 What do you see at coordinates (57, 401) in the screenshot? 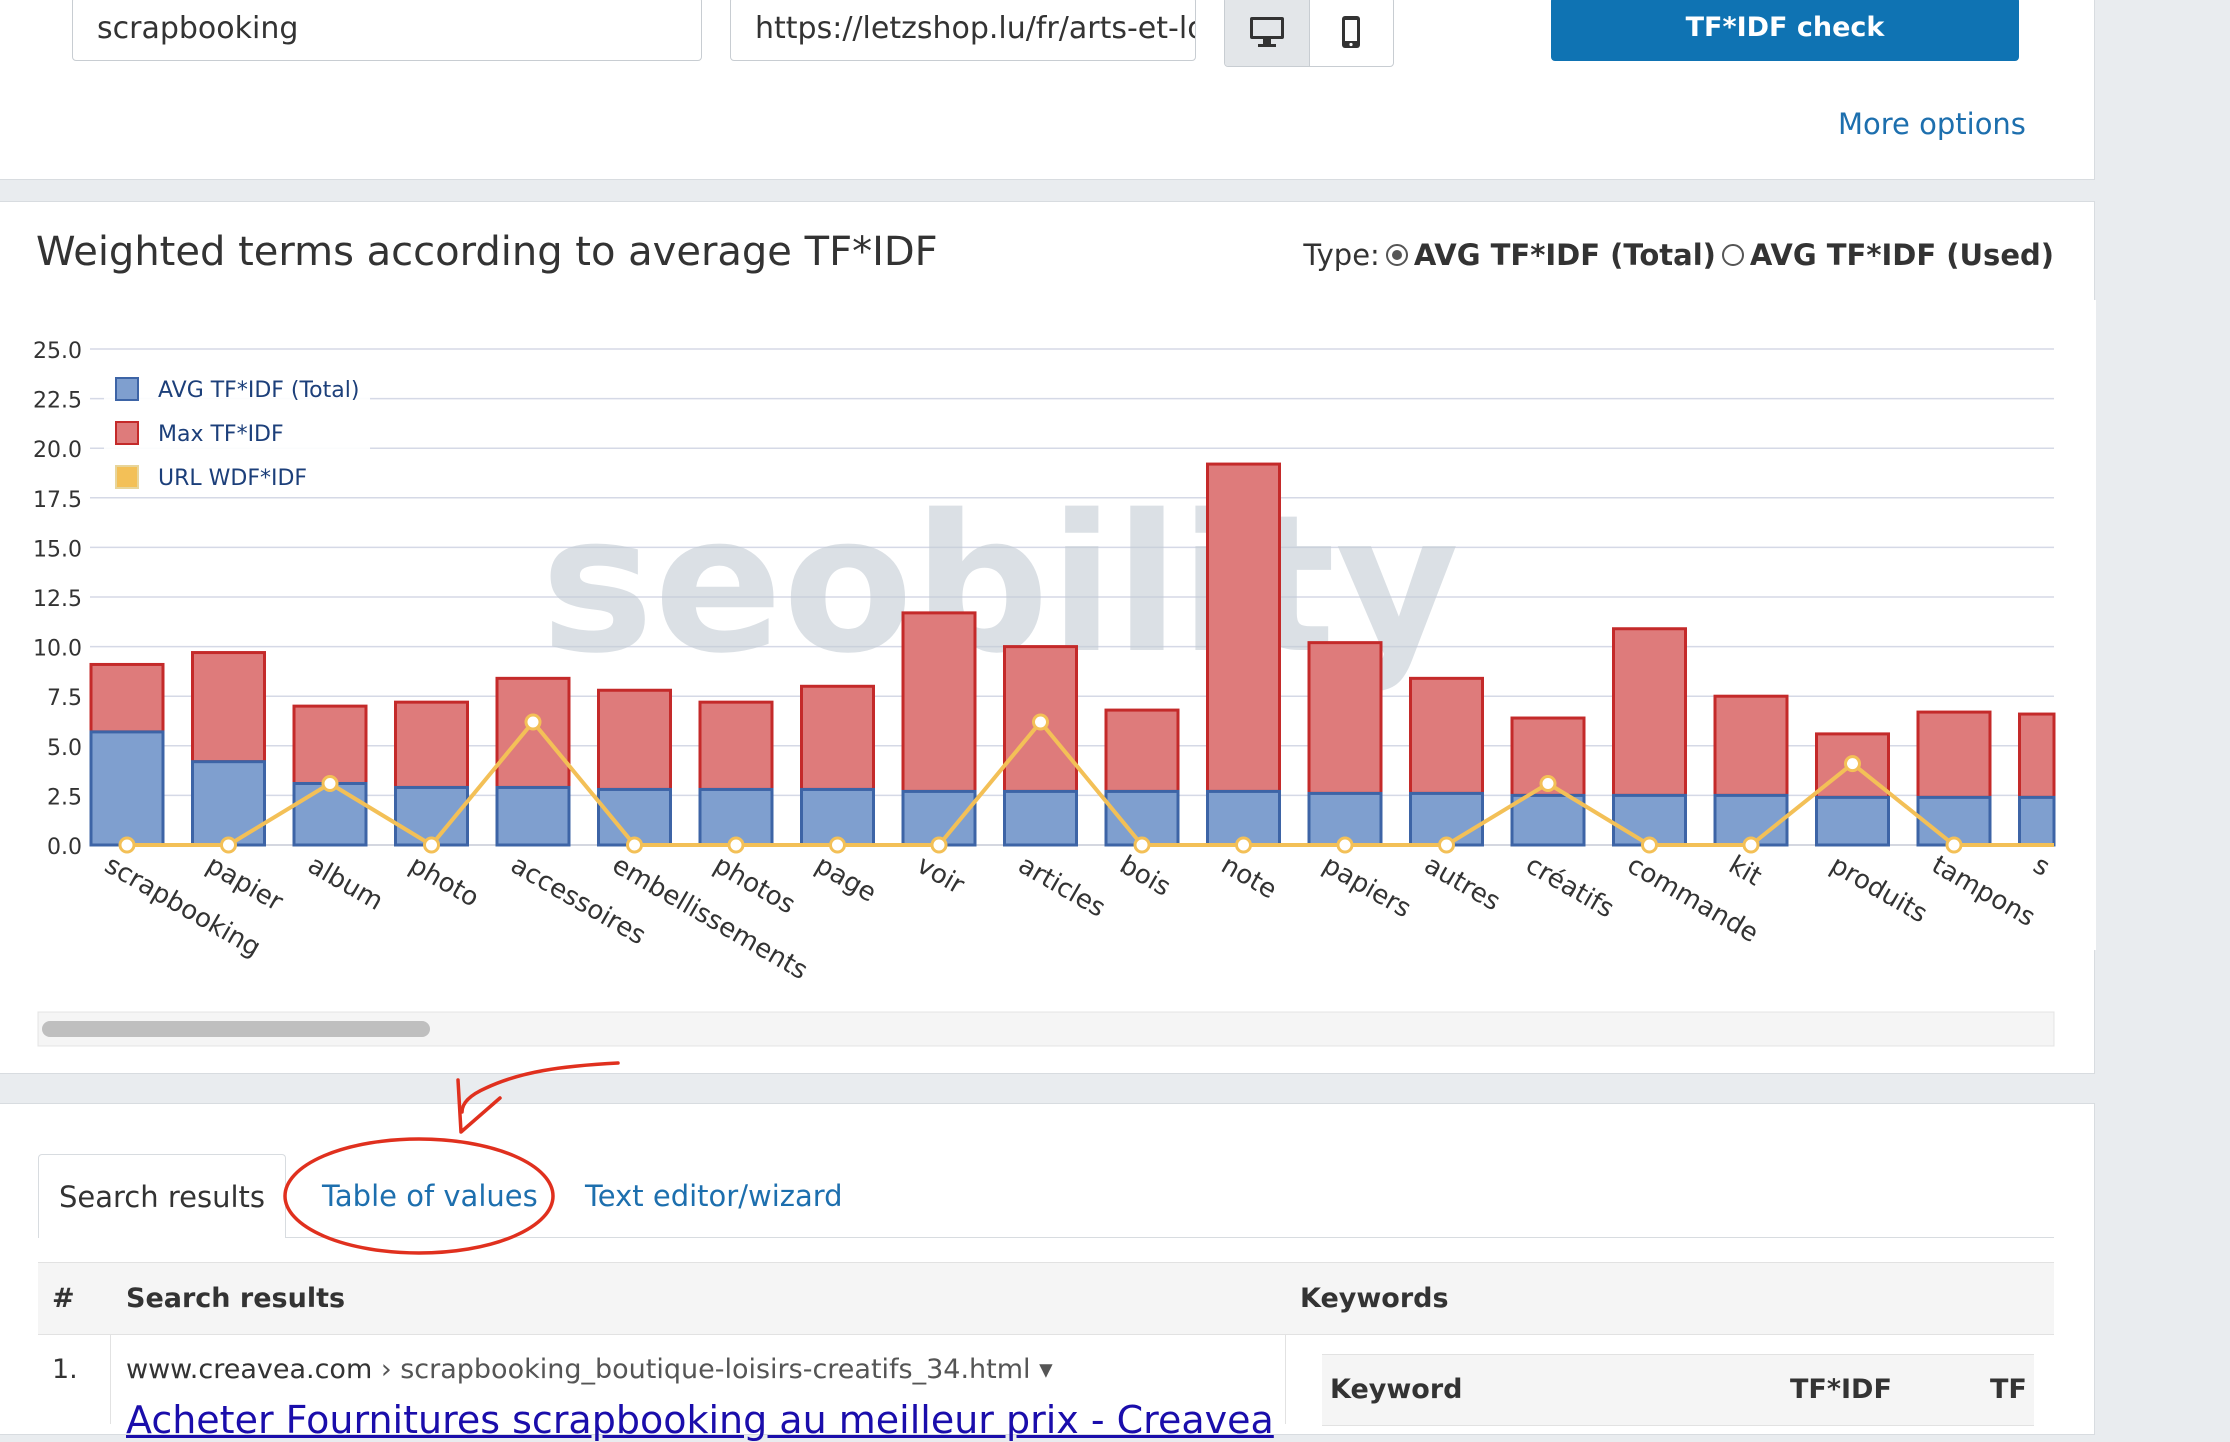
I see `y-tick-label: 22.5` at bounding box center [57, 401].